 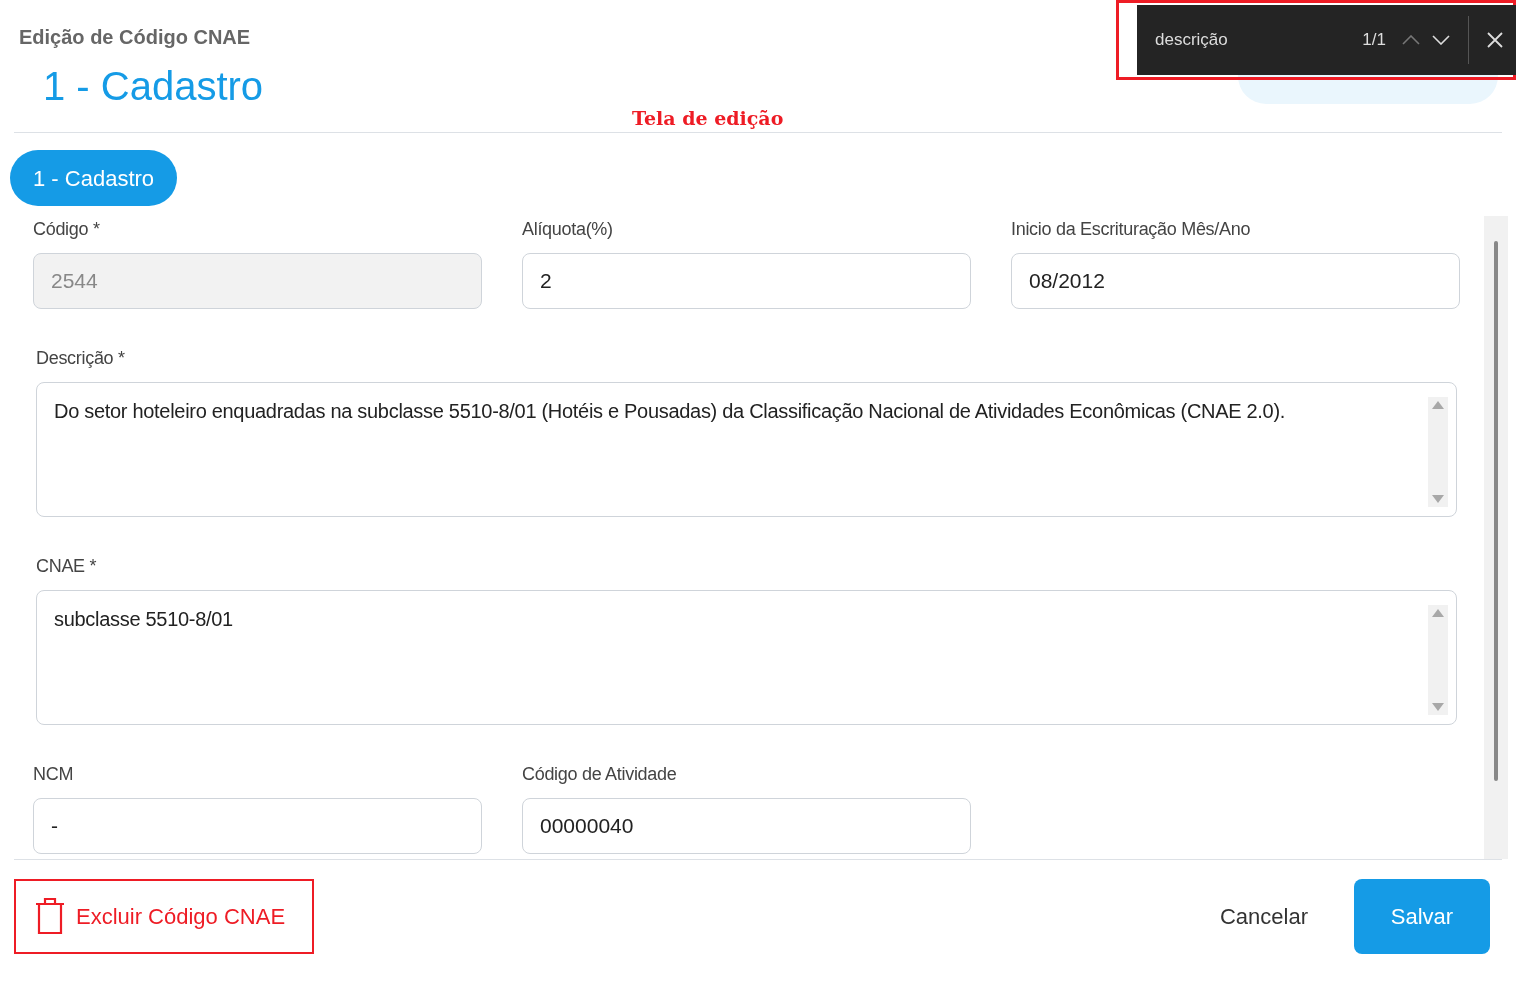 What do you see at coordinates (257, 826) in the screenshot?
I see `input-field: -` at bounding box center [257, 826].